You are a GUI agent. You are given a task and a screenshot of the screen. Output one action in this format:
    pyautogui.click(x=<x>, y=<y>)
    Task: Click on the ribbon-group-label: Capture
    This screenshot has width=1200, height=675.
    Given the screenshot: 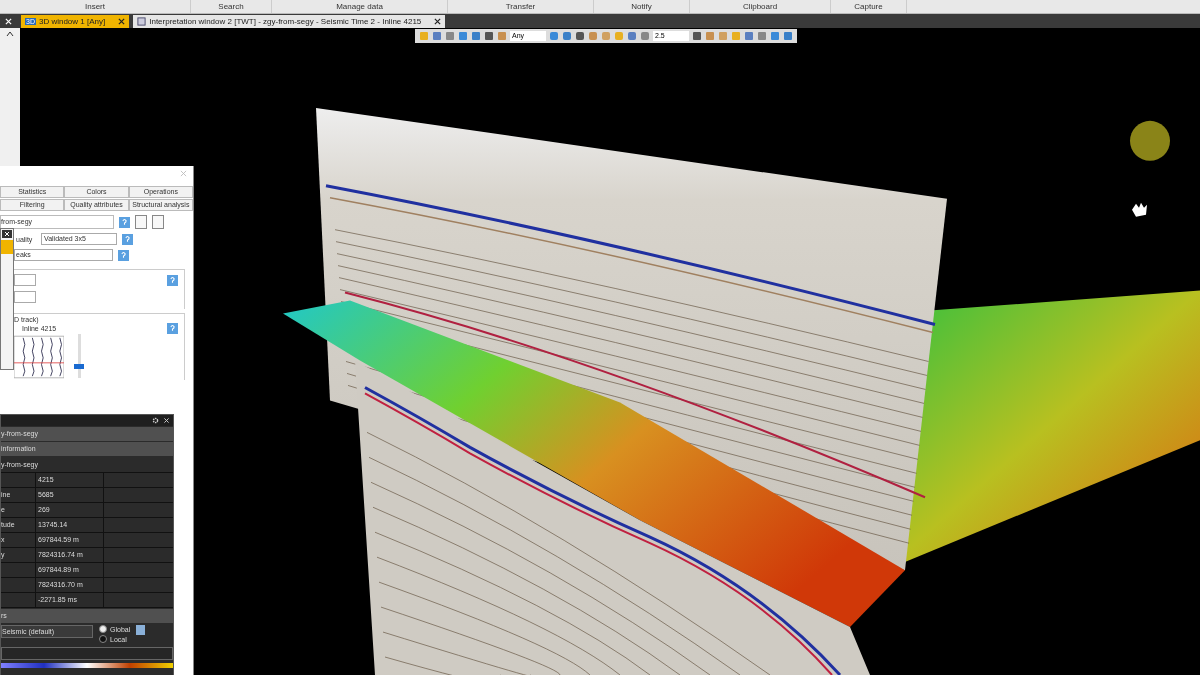 What is the action you would take?
    pyautogui.click(x=869, y=6)
    